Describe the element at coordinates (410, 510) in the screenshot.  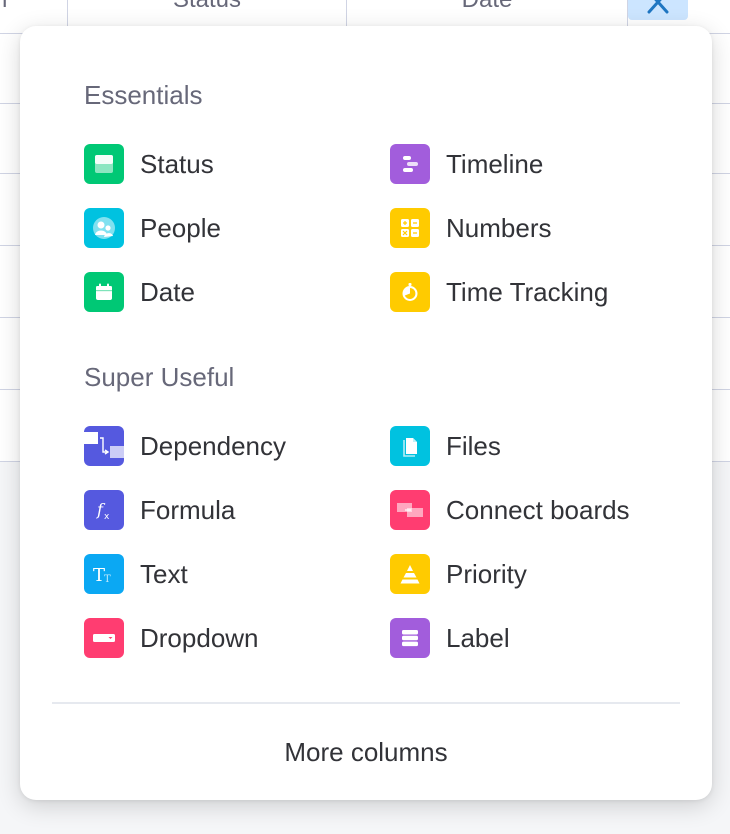
I see `connect-boards-icon` at that location.